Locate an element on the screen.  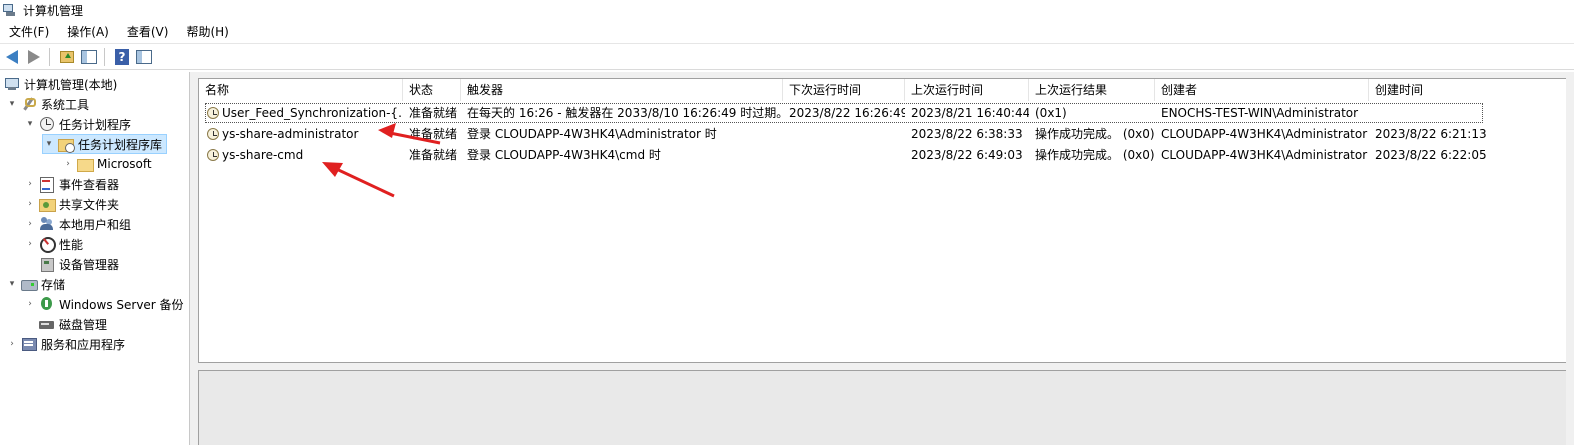
cell-trigger: 登录 CLOUDAPP-4W3HK4\Administrator 时 is located at coordinates (592, 134).